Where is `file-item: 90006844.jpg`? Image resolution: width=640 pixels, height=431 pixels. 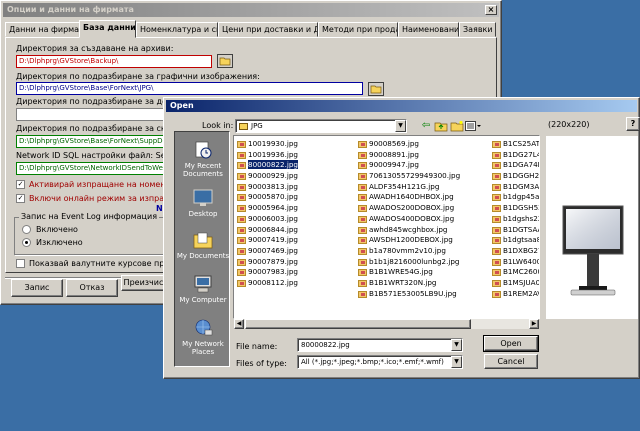
file-item: 90006844.jpg is located at coordinates (295, 230).